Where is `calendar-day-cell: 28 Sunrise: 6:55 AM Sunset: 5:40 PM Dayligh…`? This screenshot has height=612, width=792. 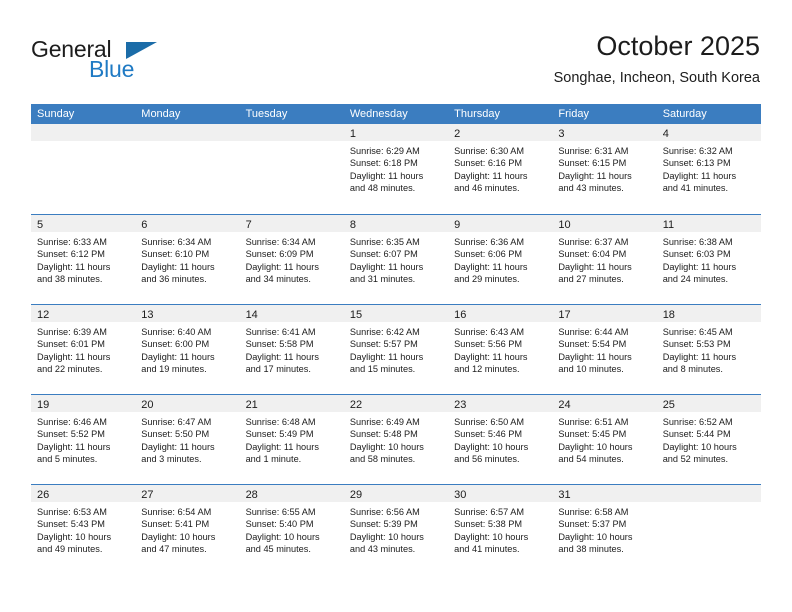
calendar-day-cell: 28 Sunrise: 6:55 AM Sunset: 5:40 PM Dayligh… is located at coordinates (291, 529).